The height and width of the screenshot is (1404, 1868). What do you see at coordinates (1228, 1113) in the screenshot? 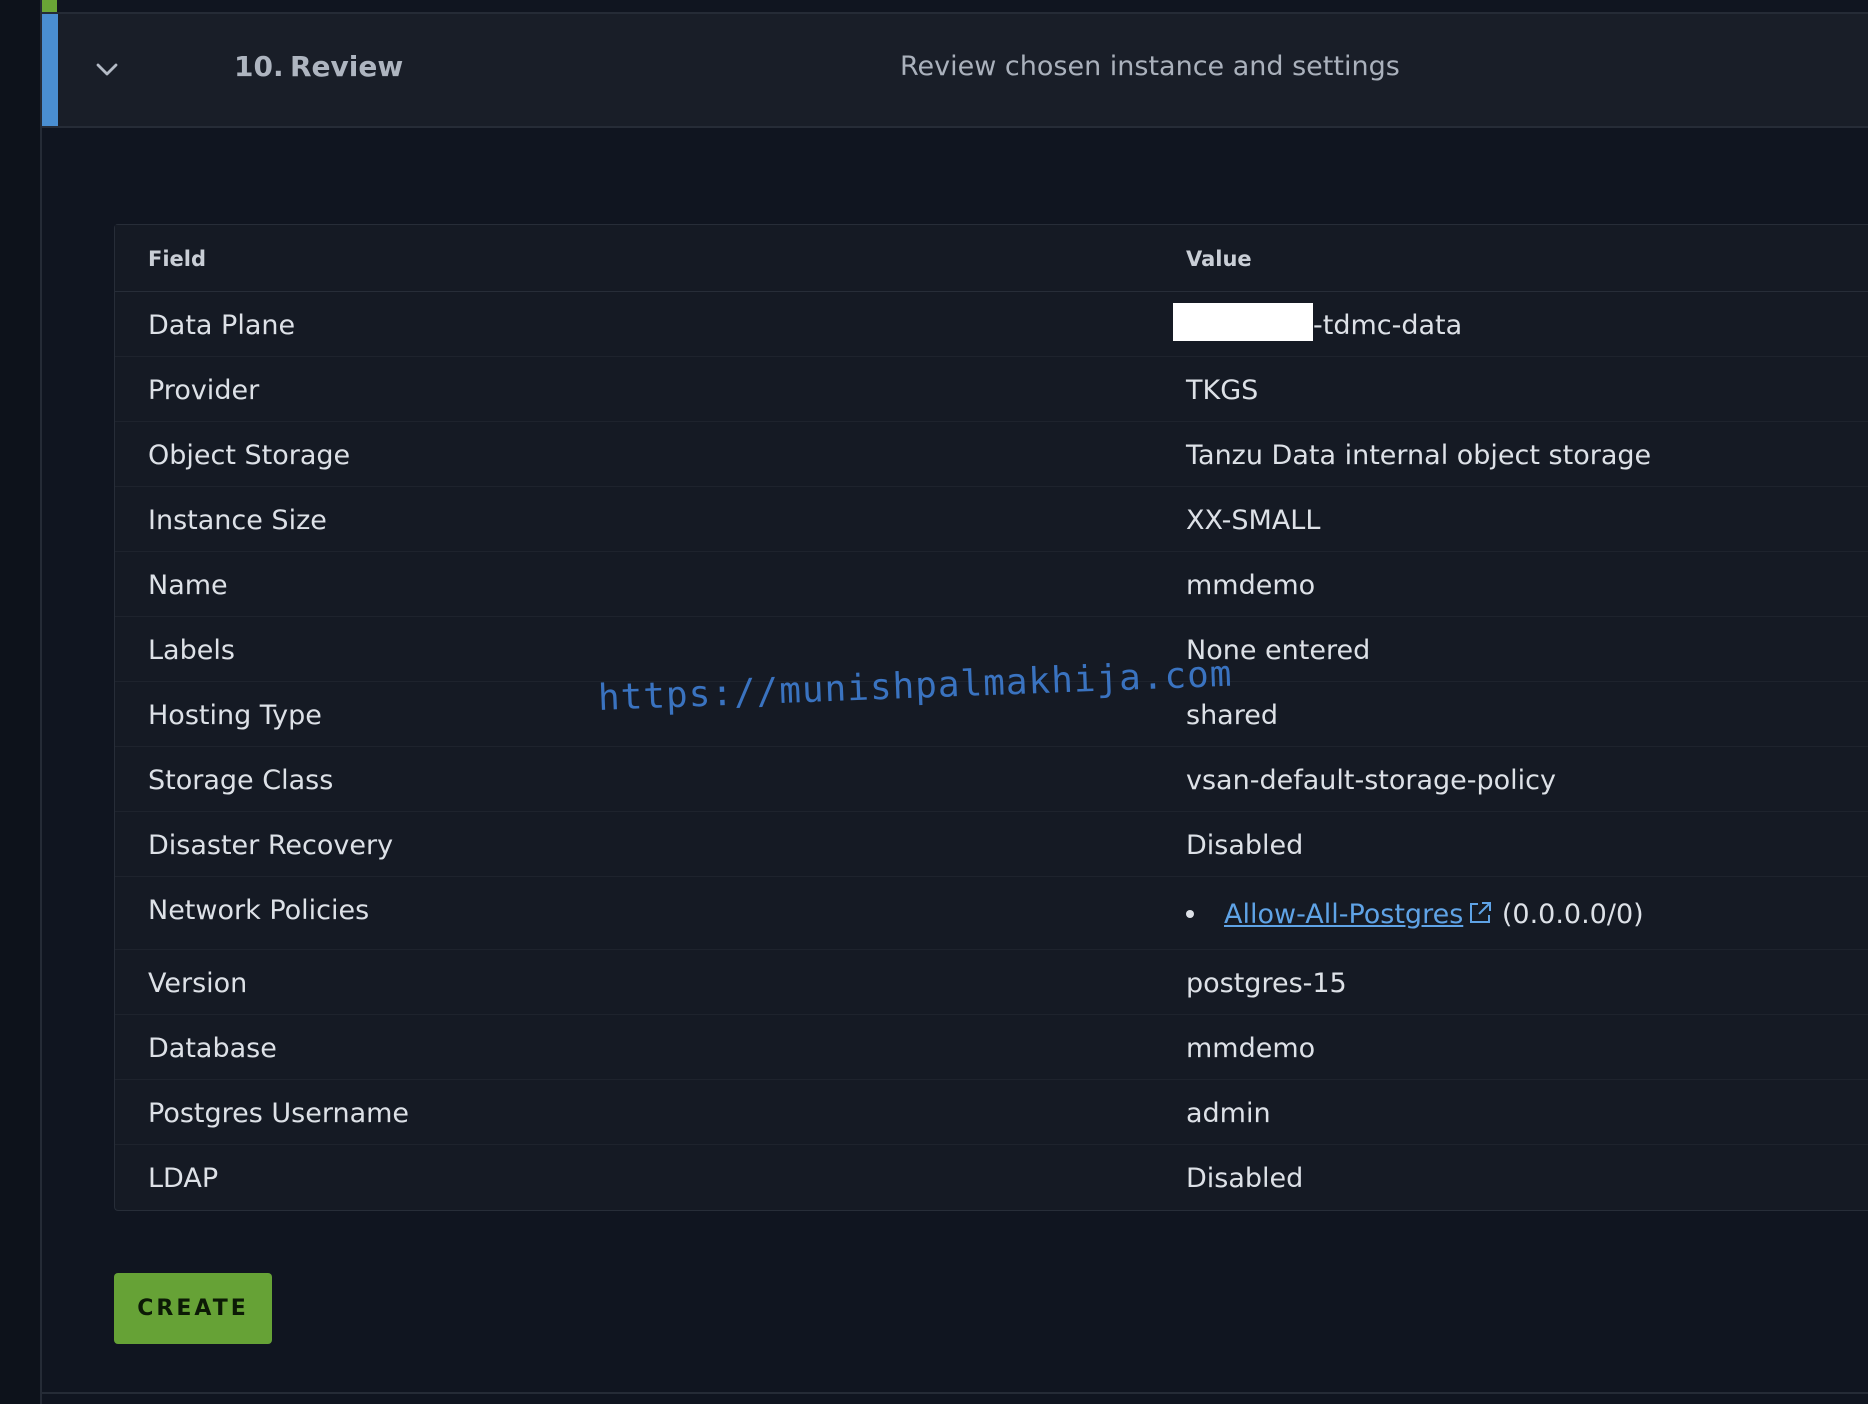
I see `row-value: admin` at bounding box center [1228, 1113].